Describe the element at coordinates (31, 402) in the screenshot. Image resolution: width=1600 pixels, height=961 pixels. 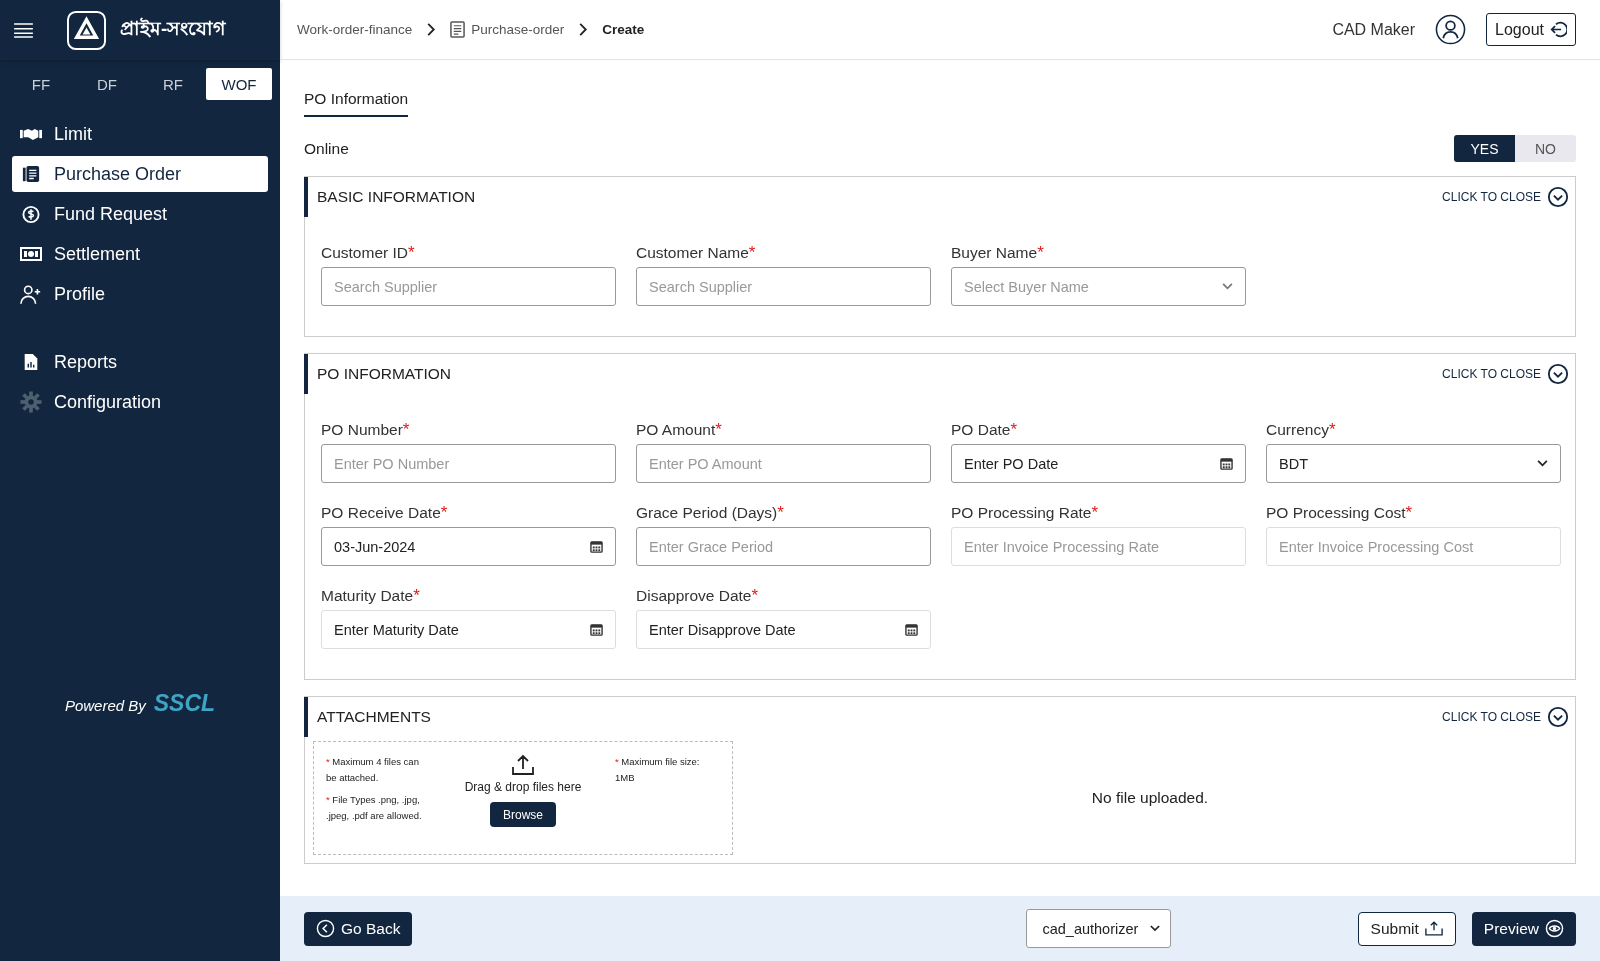
I see `gear-icon` at that location.